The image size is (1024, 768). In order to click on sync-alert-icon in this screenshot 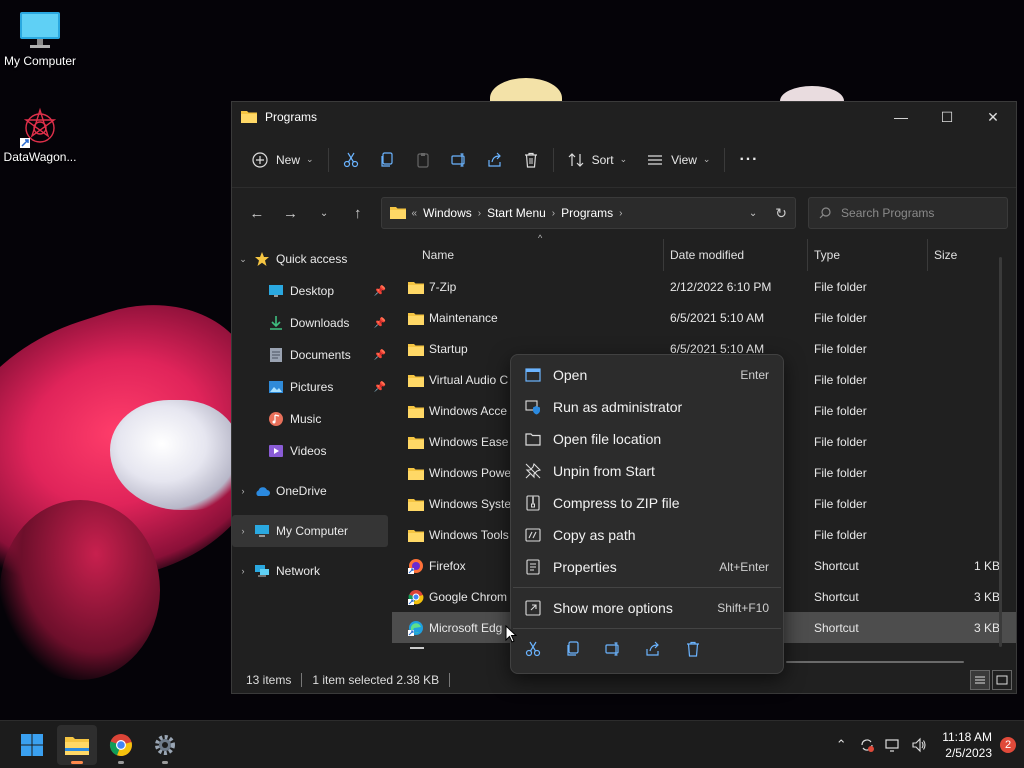, I will do `click(867, 745)`.